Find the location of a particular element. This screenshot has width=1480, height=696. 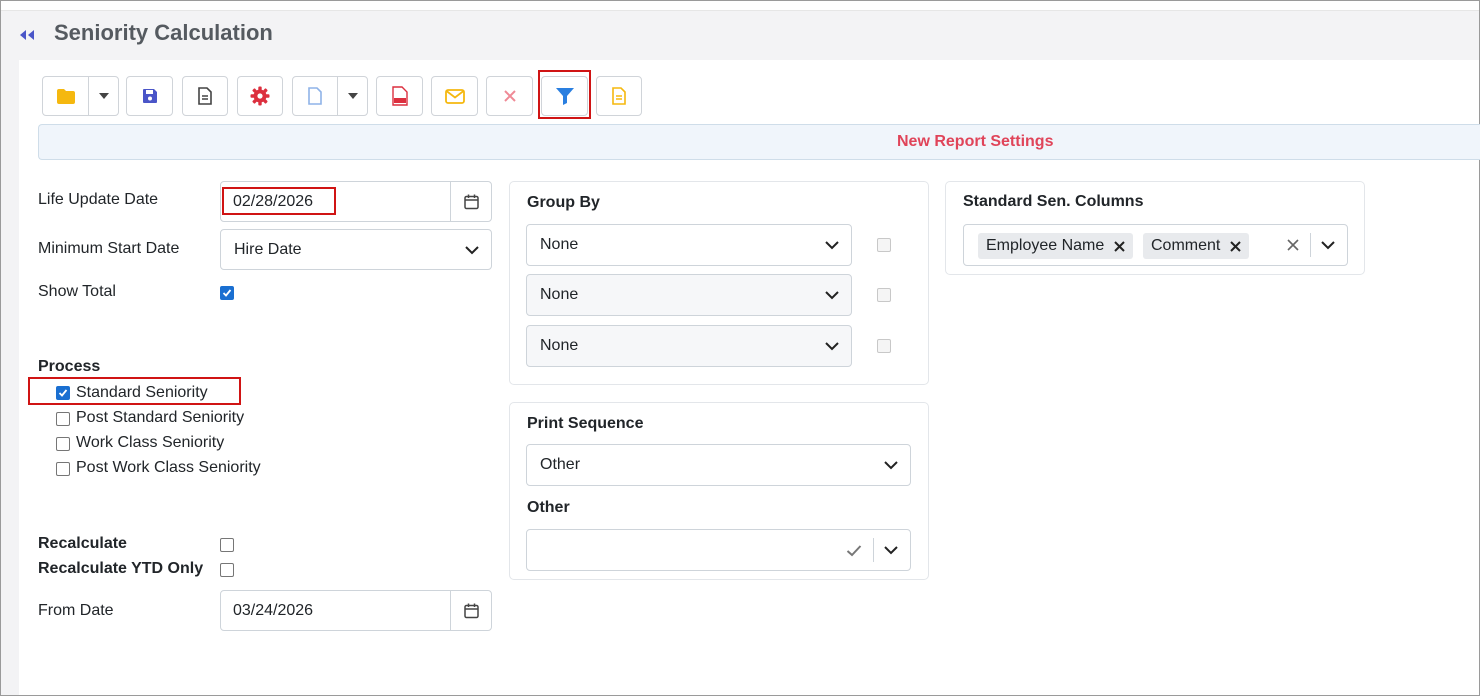

group-by-value-1: None is located at coordinates (559, 244).